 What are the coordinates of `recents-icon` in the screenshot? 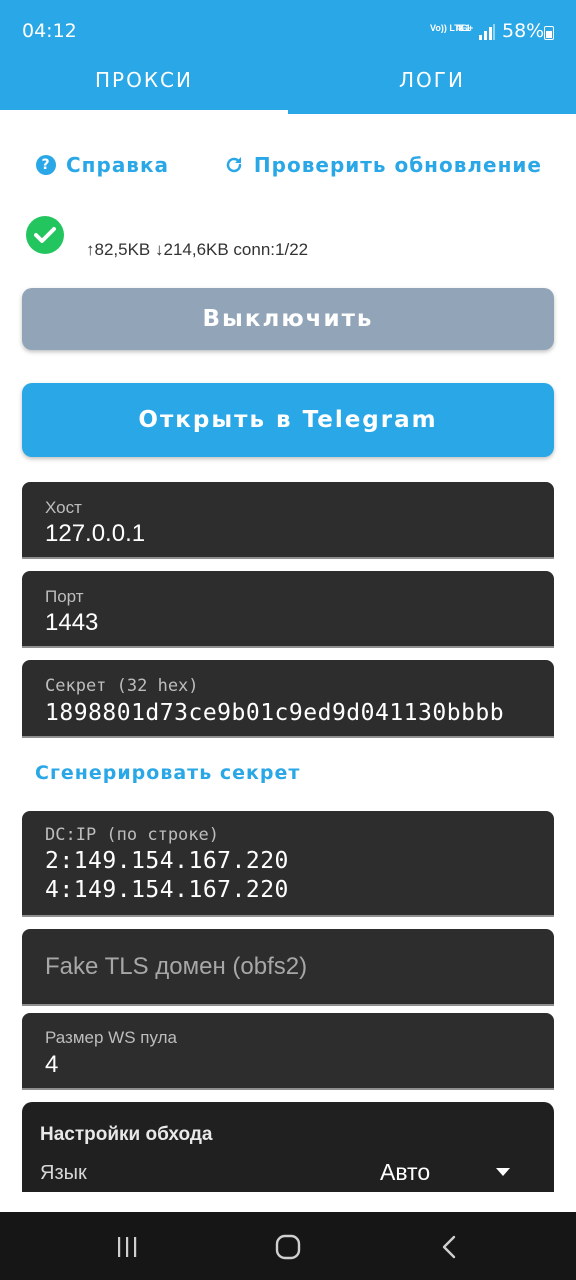 It's located at (127, 1247).